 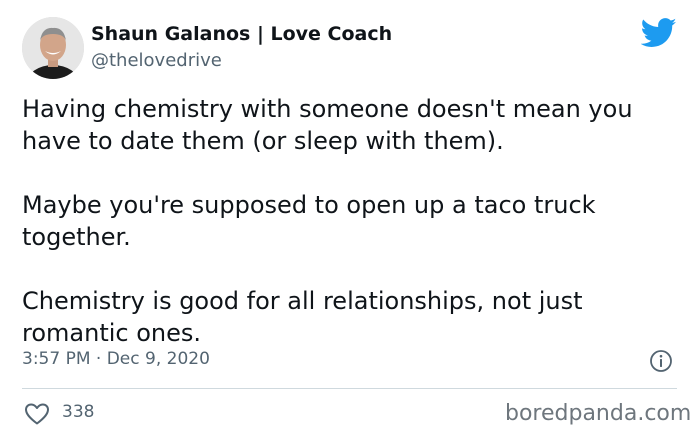 I want to click on author-handle: @thelovedrive, so click(x=156, y=60).